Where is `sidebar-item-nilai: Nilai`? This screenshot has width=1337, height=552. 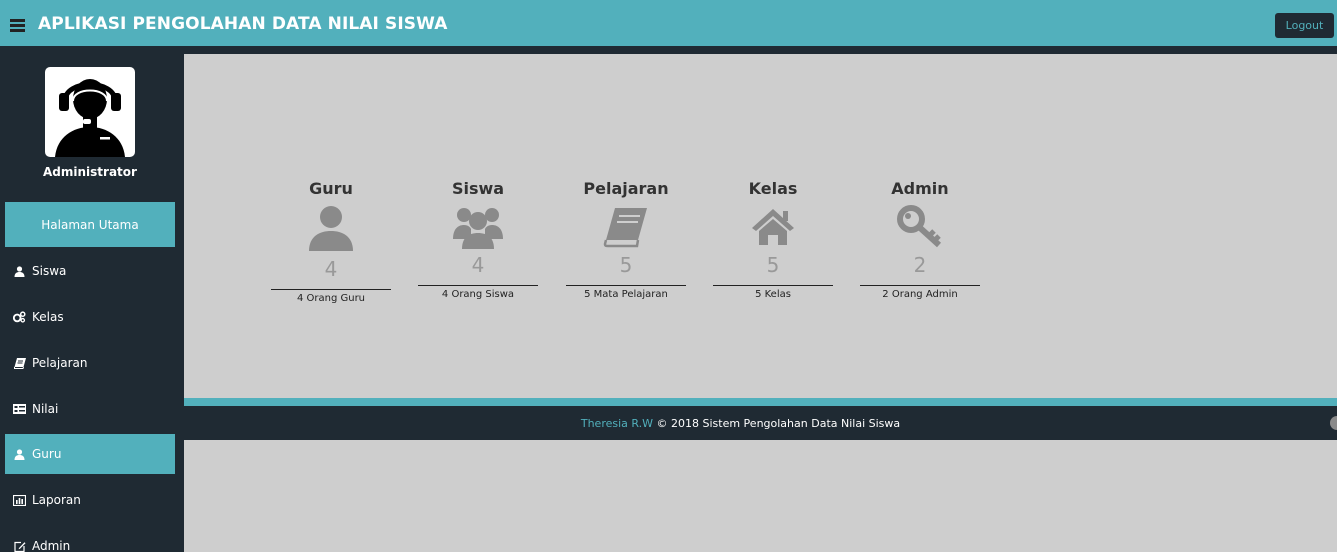 sidebar-item-nilai: Nilai is located at coordinates (90, 409).